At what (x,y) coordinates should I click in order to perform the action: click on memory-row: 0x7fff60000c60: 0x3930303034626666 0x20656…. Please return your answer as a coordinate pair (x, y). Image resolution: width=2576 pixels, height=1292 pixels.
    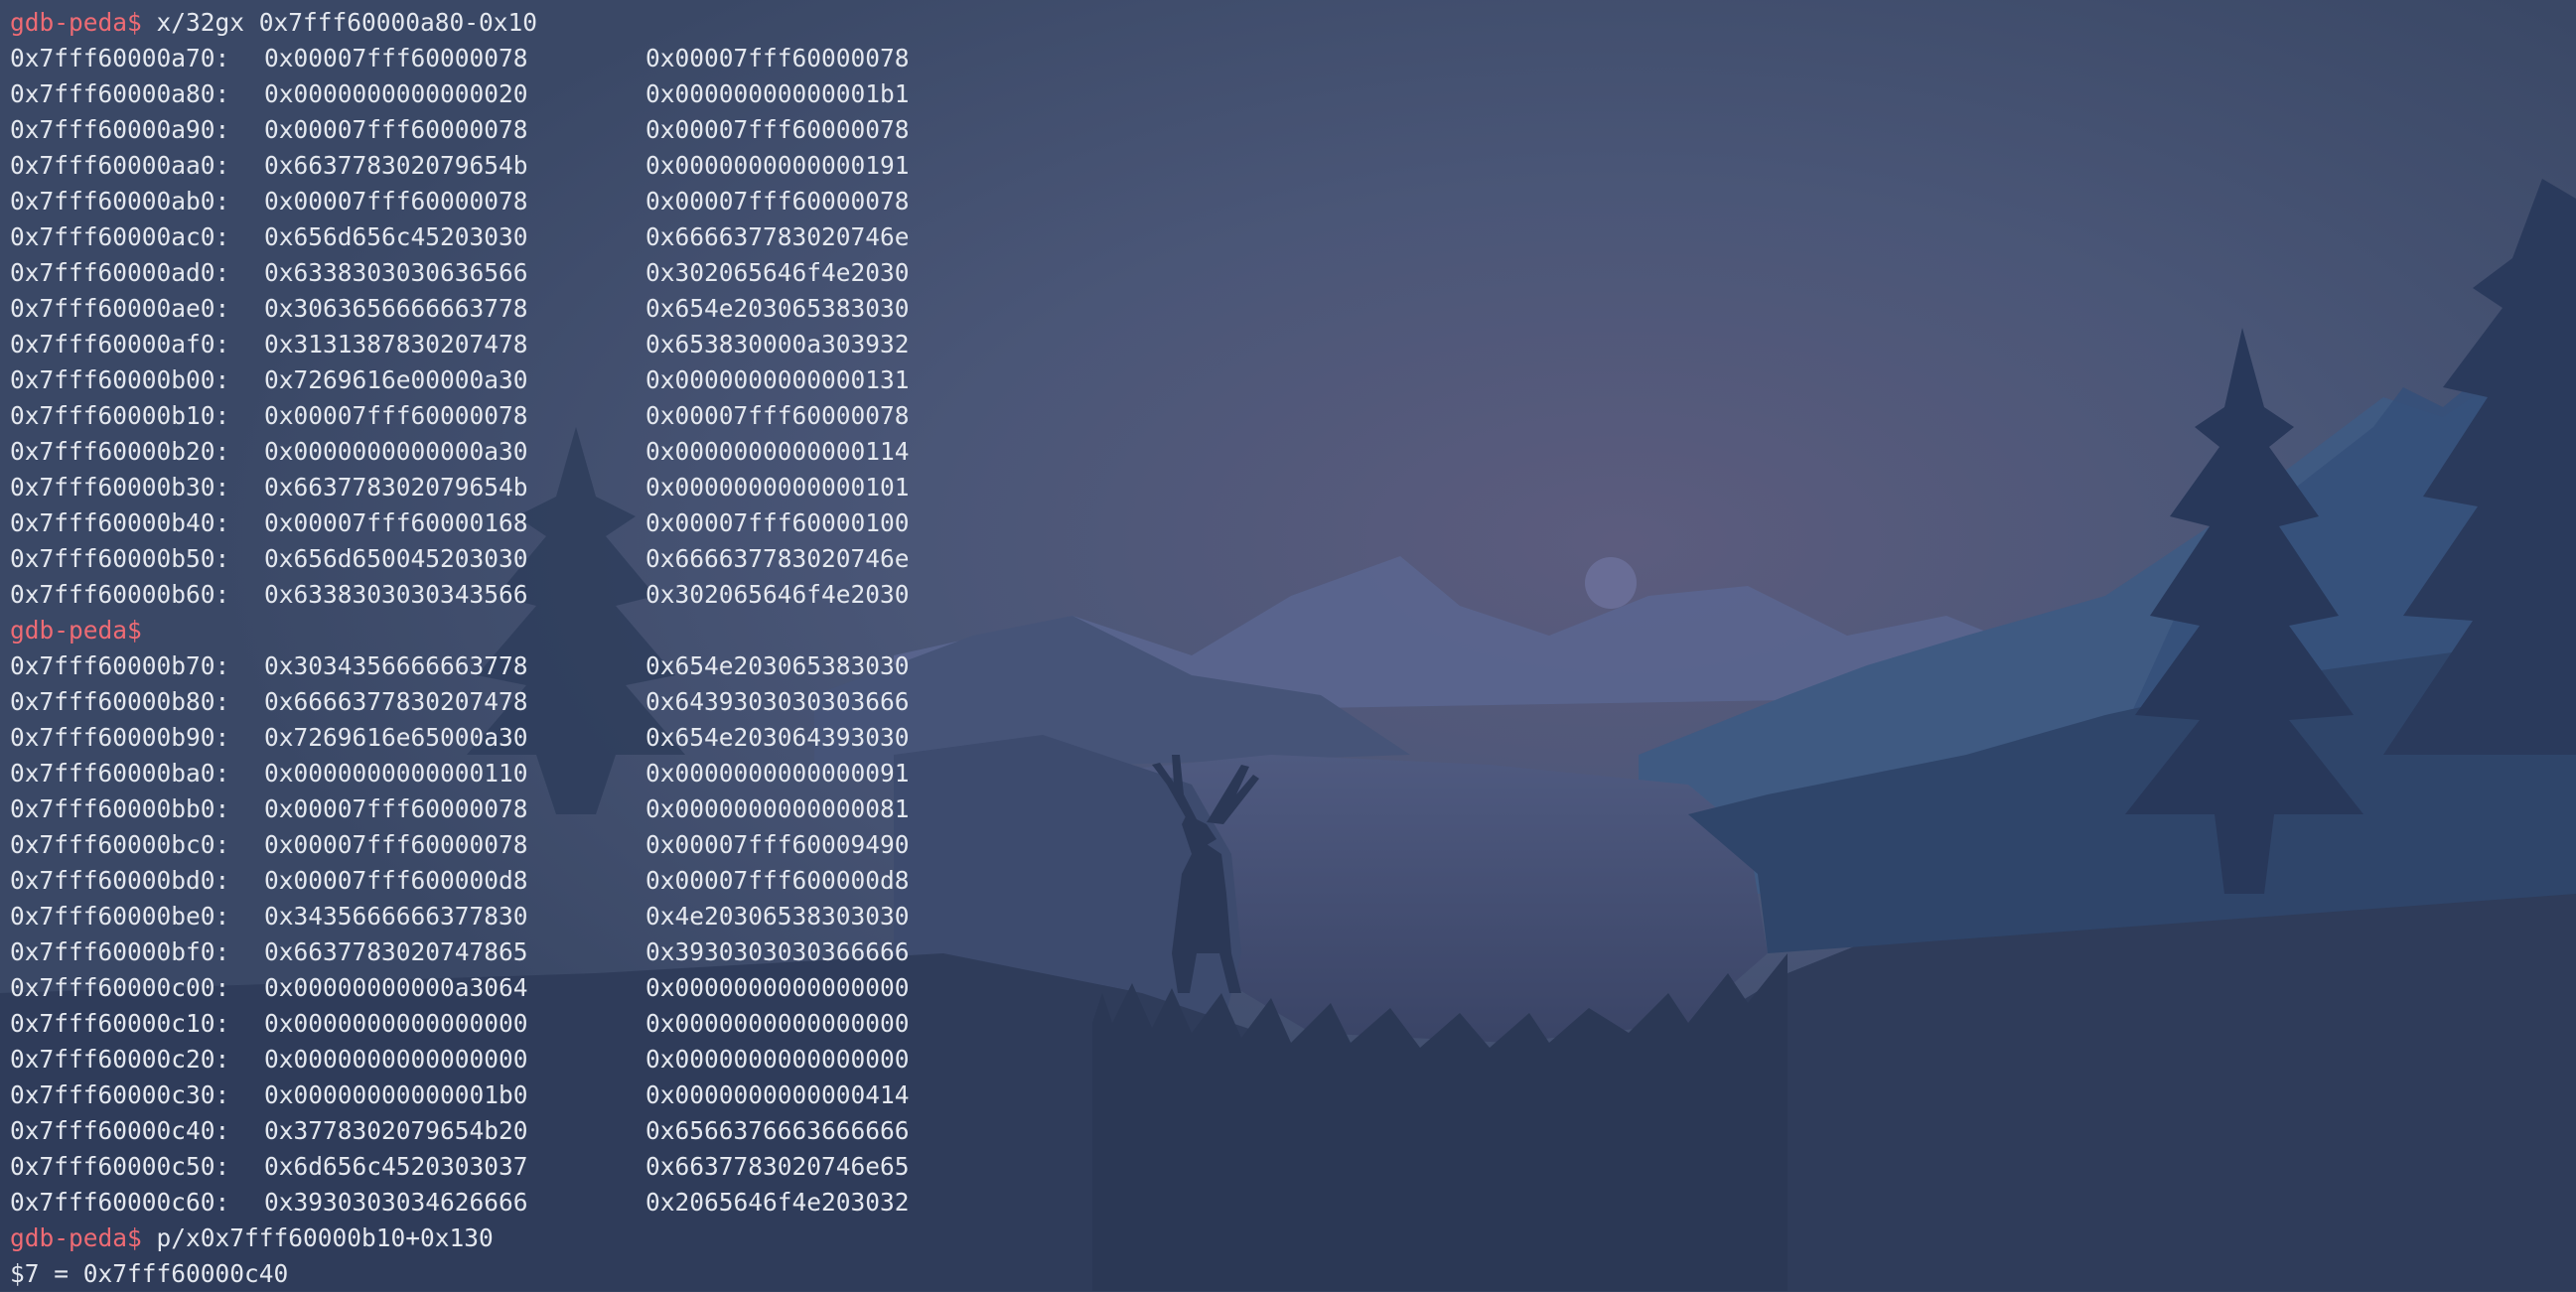
    Looking at the image, I should click on (460, 1203).